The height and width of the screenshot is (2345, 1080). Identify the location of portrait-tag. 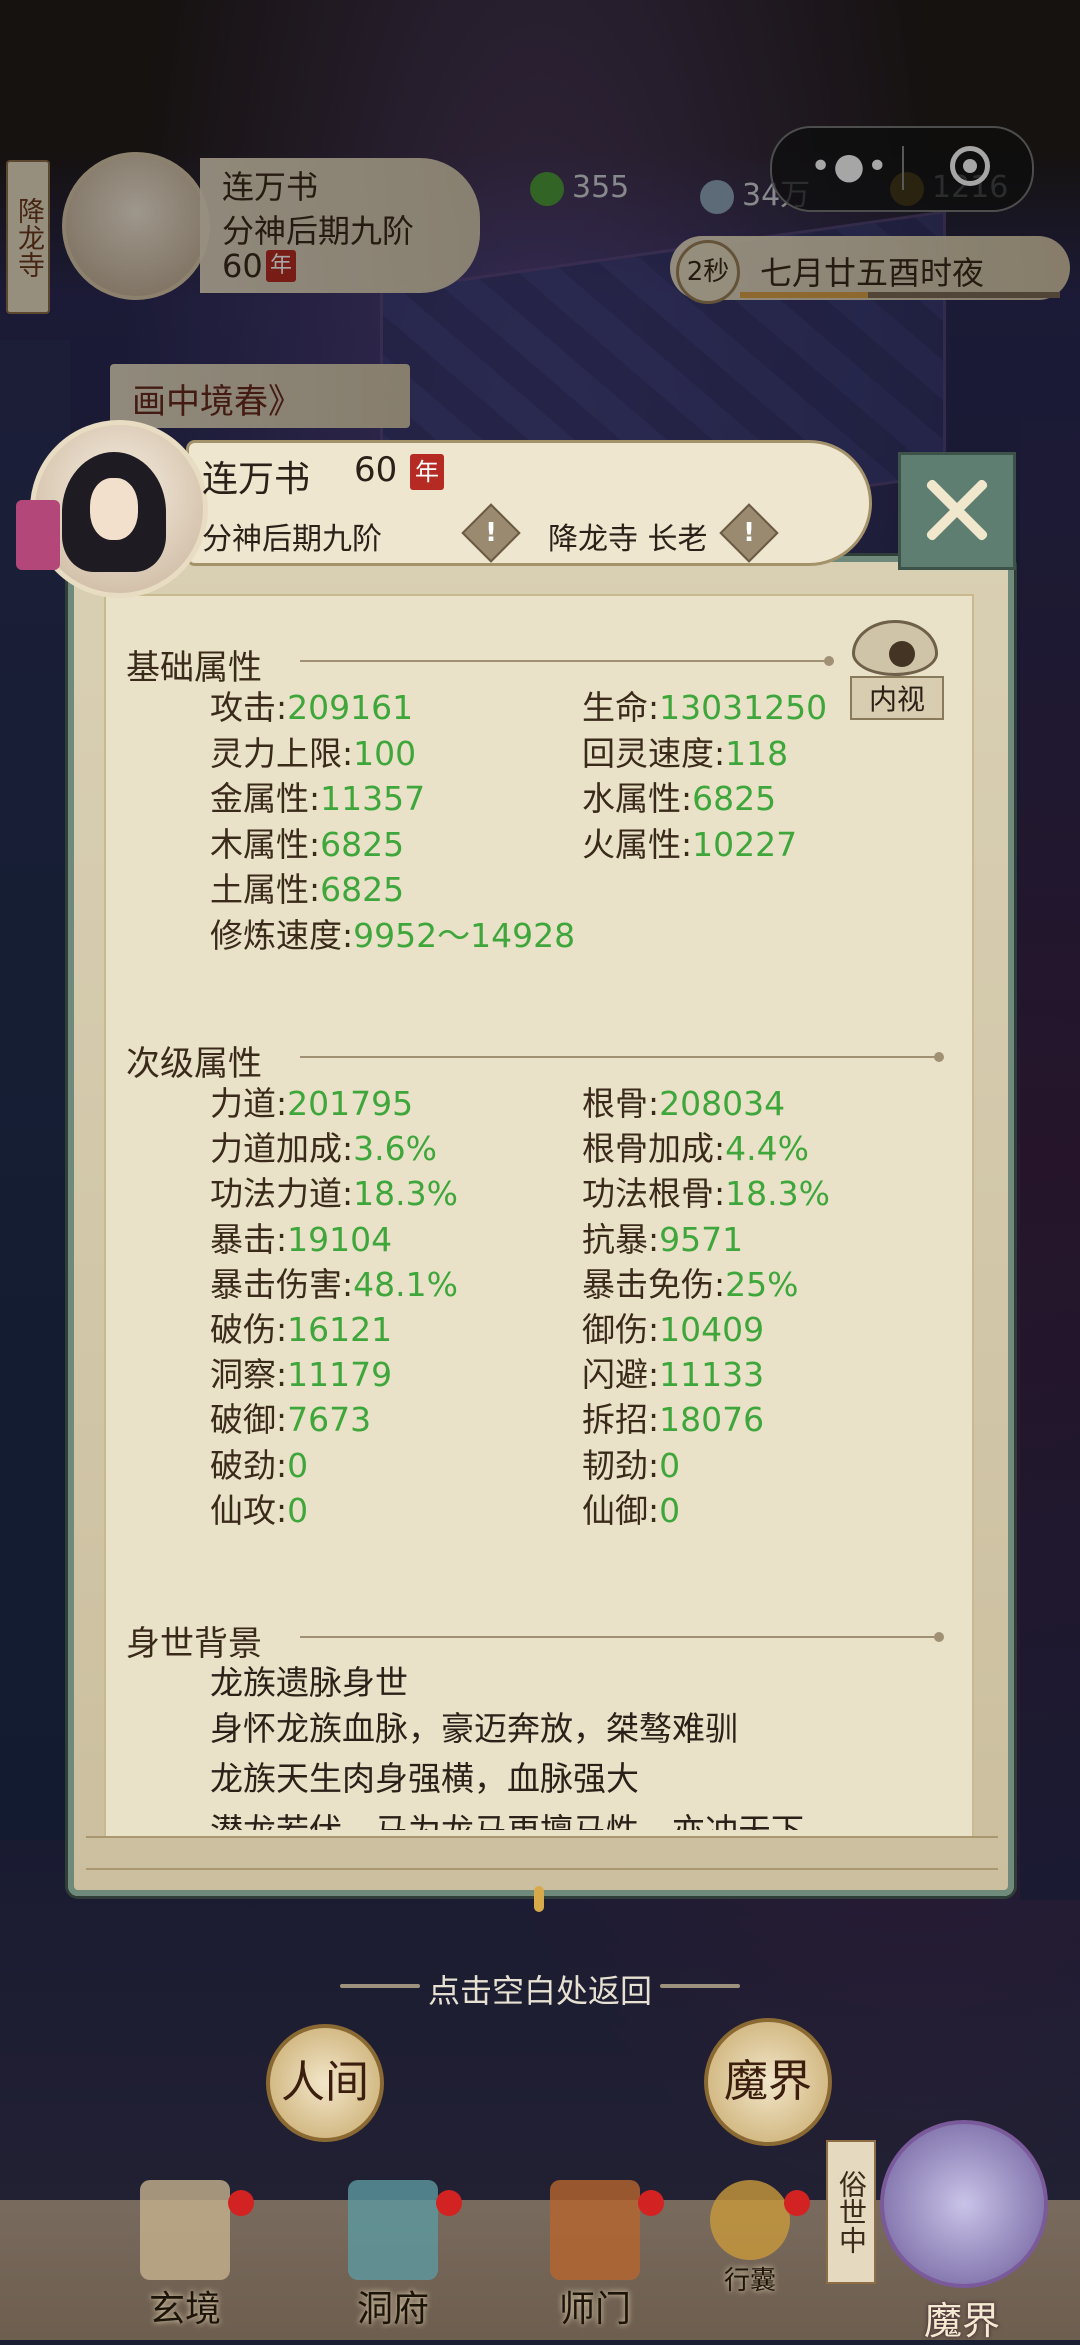
(38, 535).